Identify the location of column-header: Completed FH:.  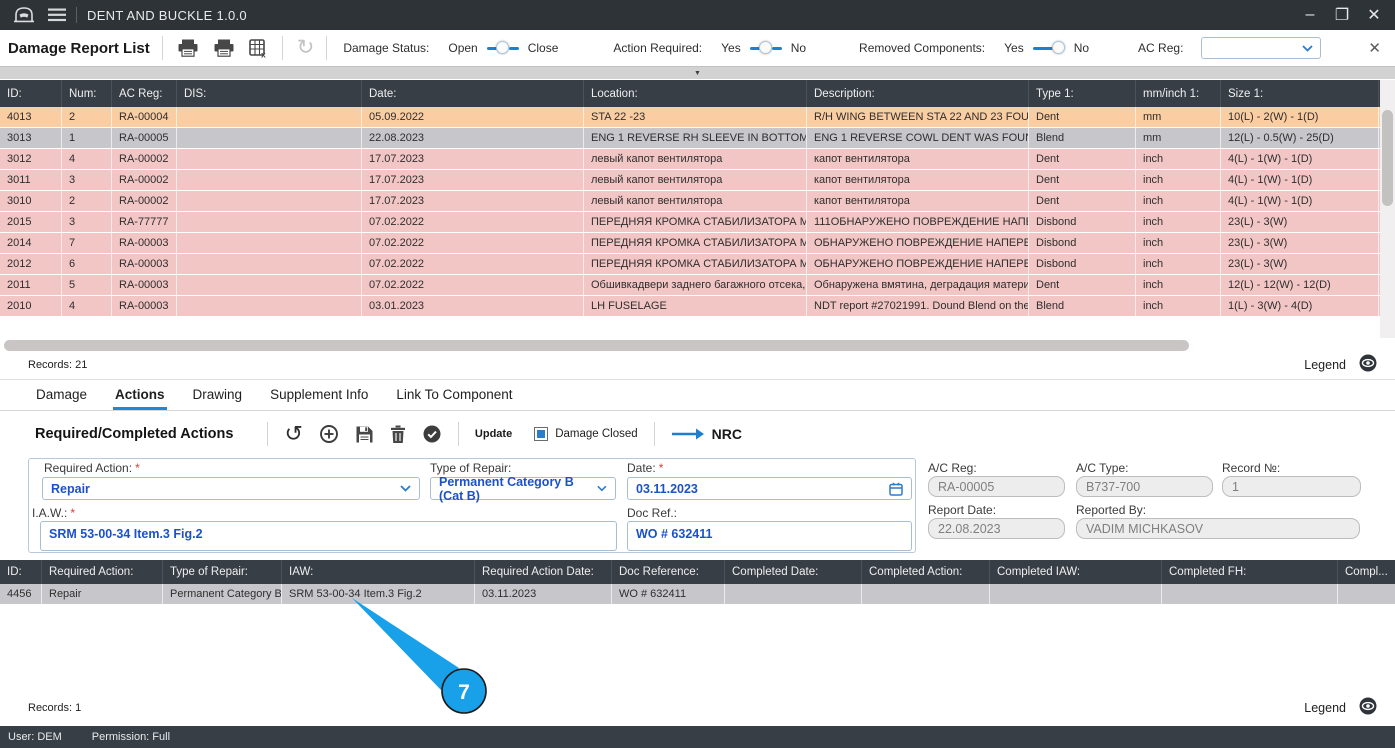
(1250, 572).